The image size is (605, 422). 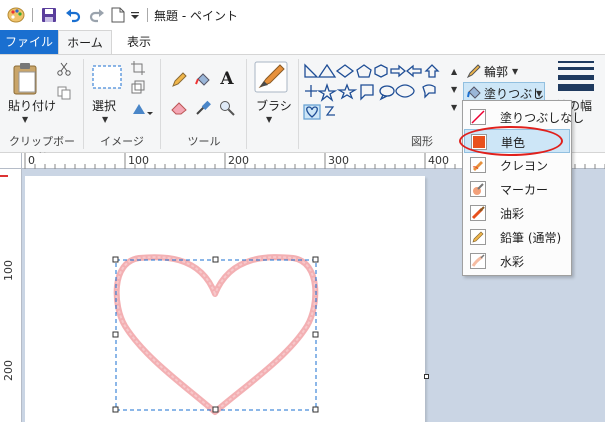 I want to click on eraser-icon, so click(x=179, y=108).